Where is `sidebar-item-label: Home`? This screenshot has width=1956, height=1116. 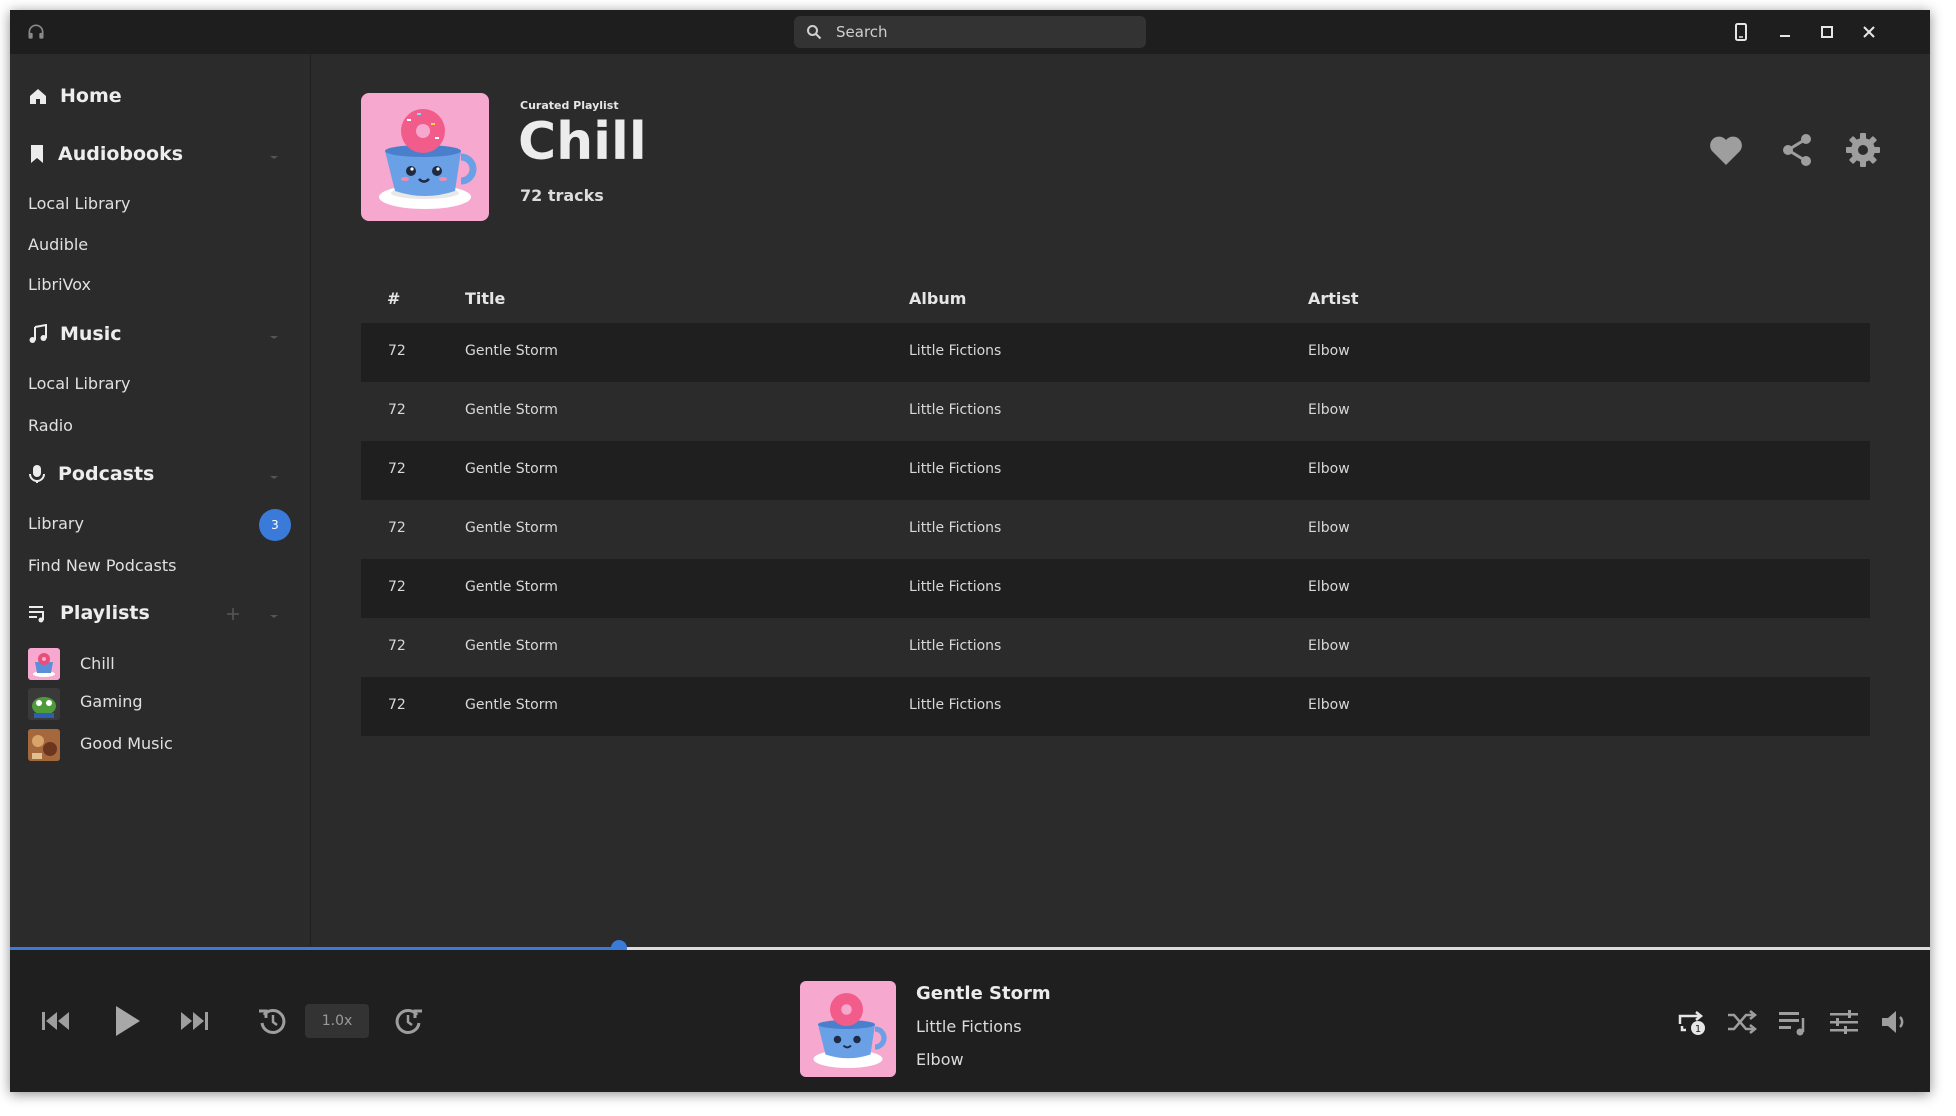
sidebar-item-label: Home is located at coordinates (91, 96).